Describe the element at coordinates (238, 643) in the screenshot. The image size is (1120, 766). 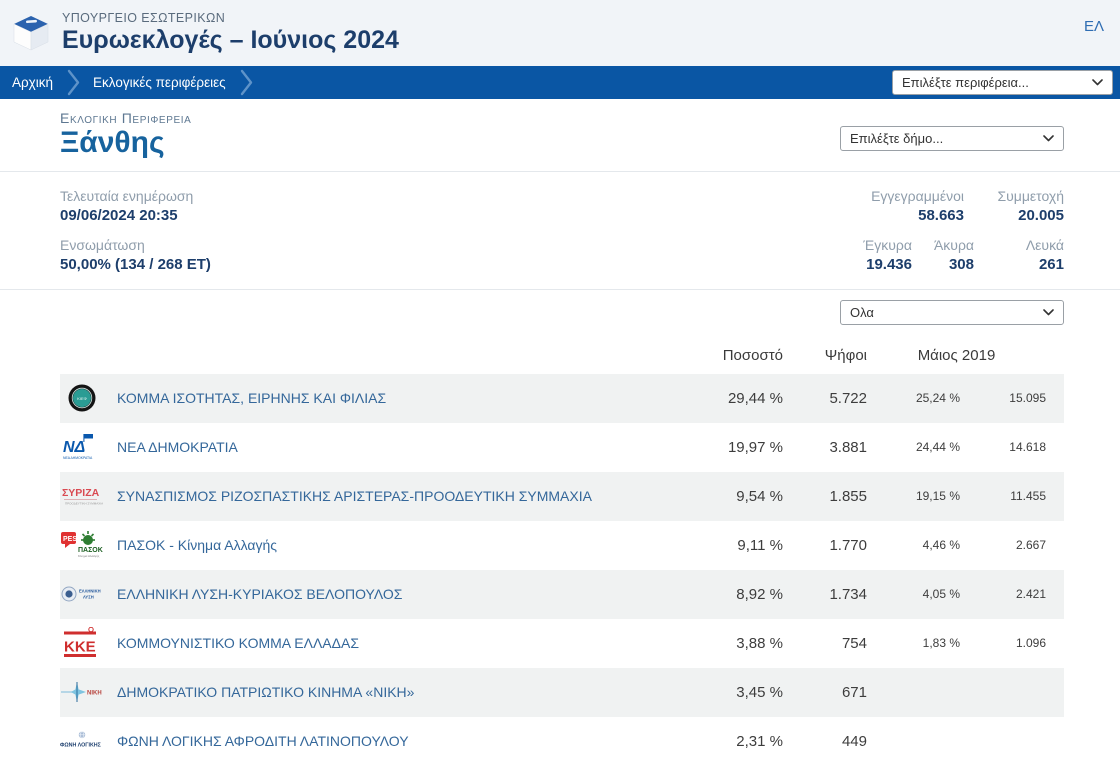
I see `party-name: ΚΟΜΜΟΥΝΙΣΤΙΚΟ ΚΟΜΜΑ ΕΛΛΑΔΑΣ` at that location.